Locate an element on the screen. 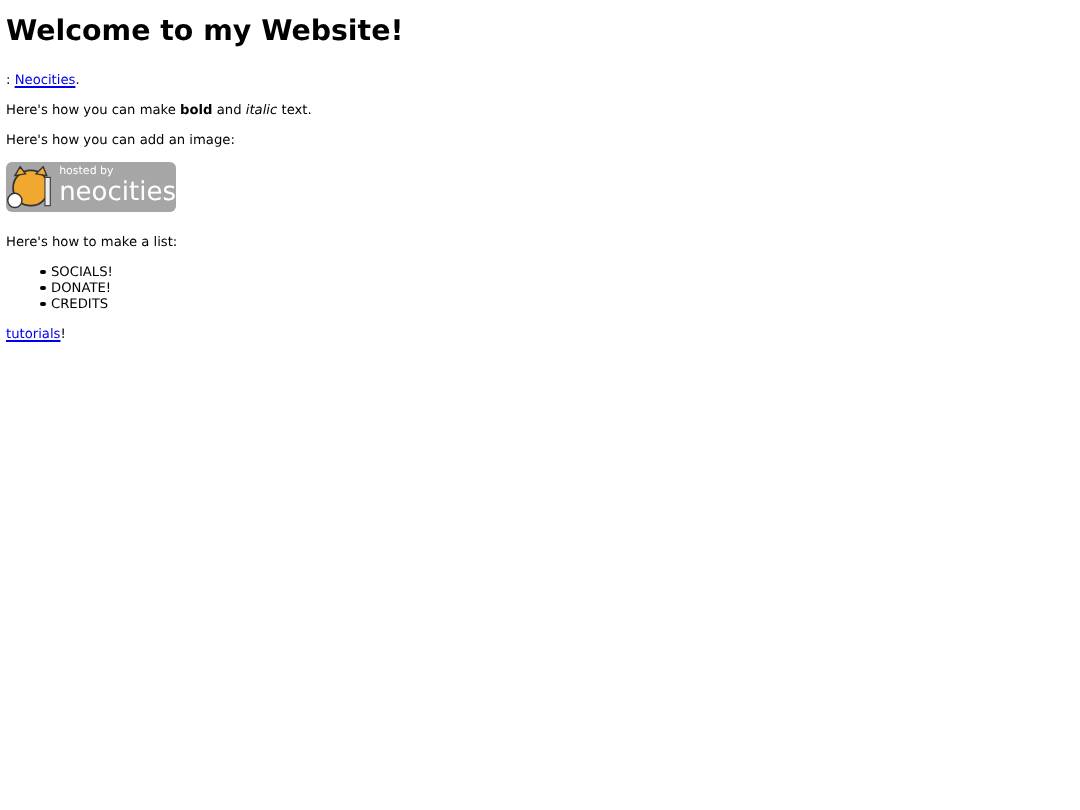 The image size is (1080, 810). page-heading: Welcome to my Website! is located at coordinates (206, 33).